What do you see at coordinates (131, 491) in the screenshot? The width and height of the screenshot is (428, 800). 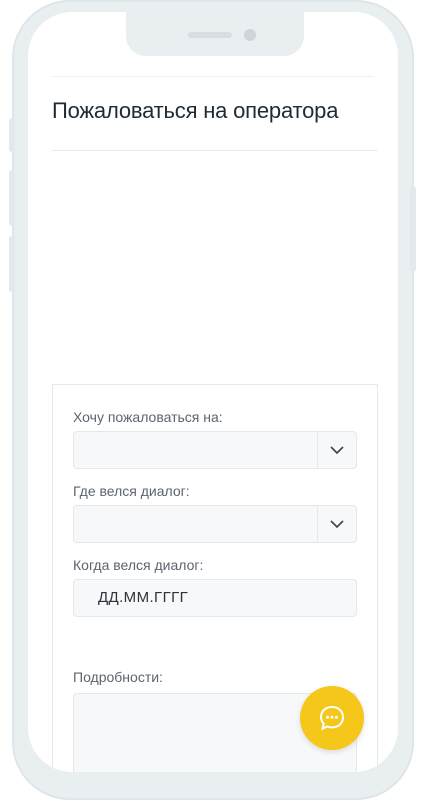 I see `dialog-place-label: Где велся диалог:` at bounding box center [131, 491].